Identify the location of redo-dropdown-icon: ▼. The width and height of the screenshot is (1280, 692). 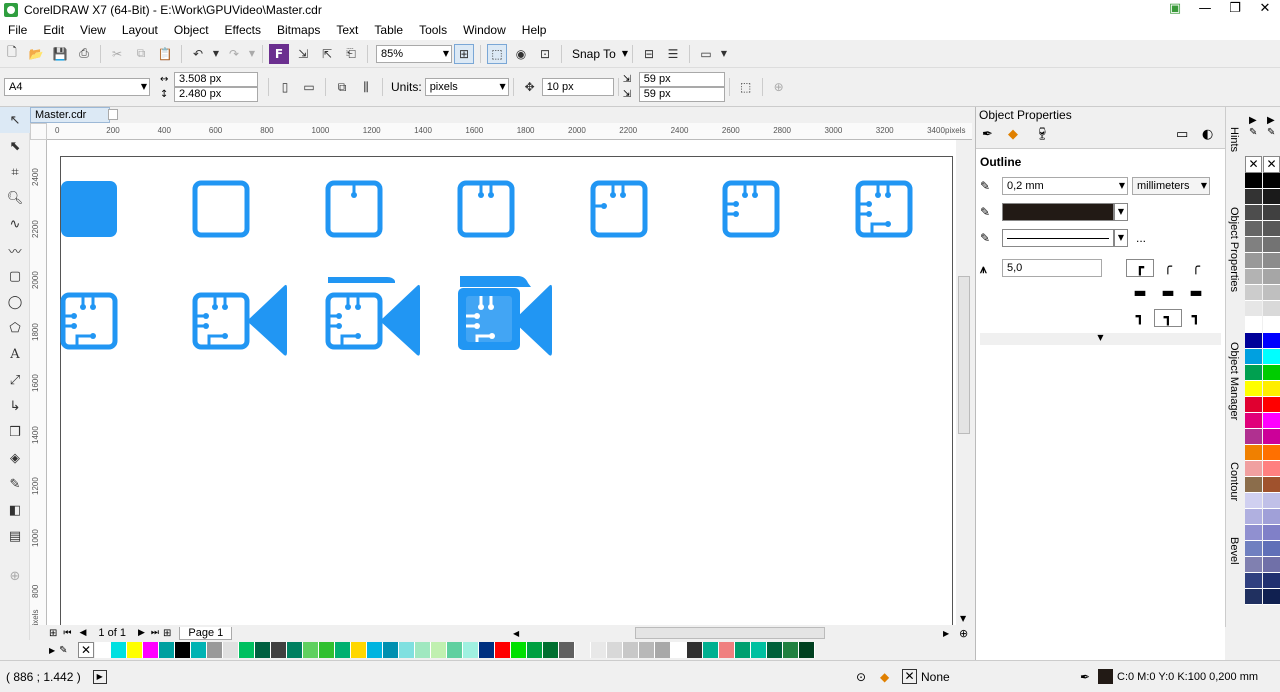
(252, 54).